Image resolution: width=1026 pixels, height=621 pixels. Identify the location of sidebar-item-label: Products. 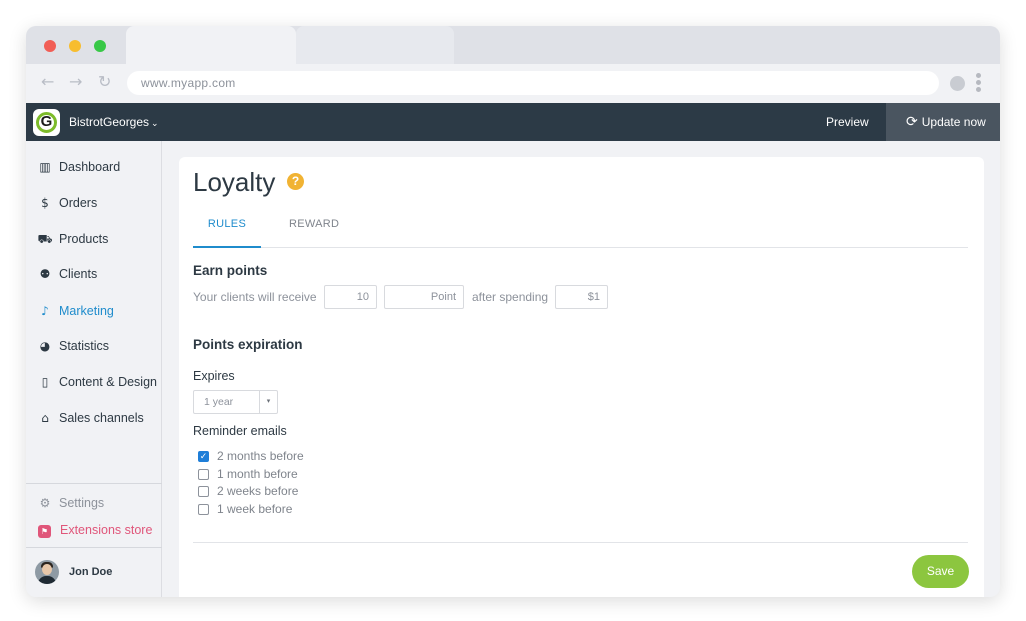
(84, 239).